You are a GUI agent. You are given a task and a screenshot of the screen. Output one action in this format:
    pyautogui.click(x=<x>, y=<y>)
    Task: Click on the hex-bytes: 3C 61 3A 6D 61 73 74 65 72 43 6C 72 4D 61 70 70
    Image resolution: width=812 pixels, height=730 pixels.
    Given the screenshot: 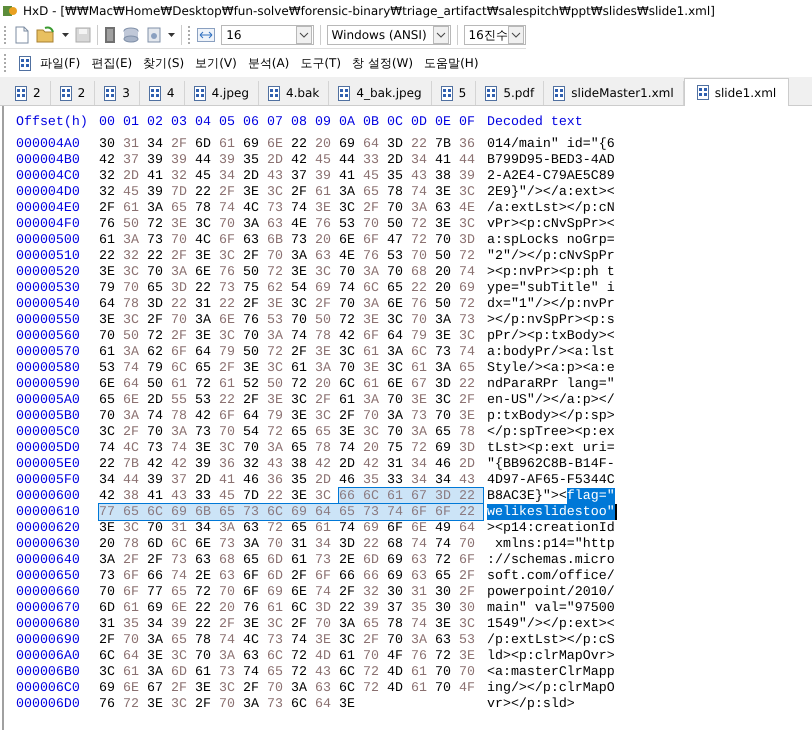 What is the action you would take?
    pyautogui.click(x=287, y=672)
    